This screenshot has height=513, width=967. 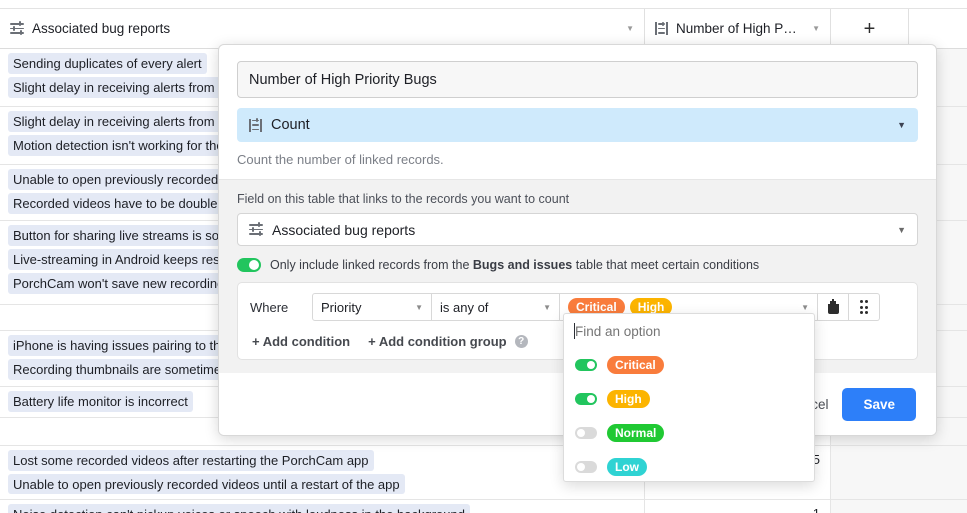 I want to click on drag-handle-icon, so click(x=864, y=307).